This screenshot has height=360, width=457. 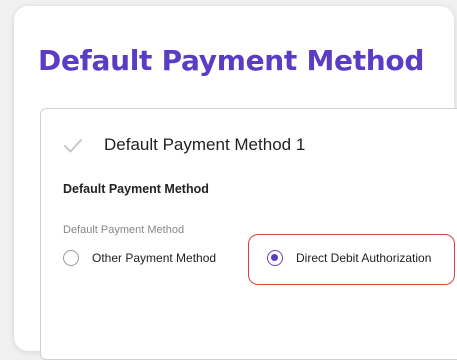 I want to click on check-icon, so click(x=73, y=146).